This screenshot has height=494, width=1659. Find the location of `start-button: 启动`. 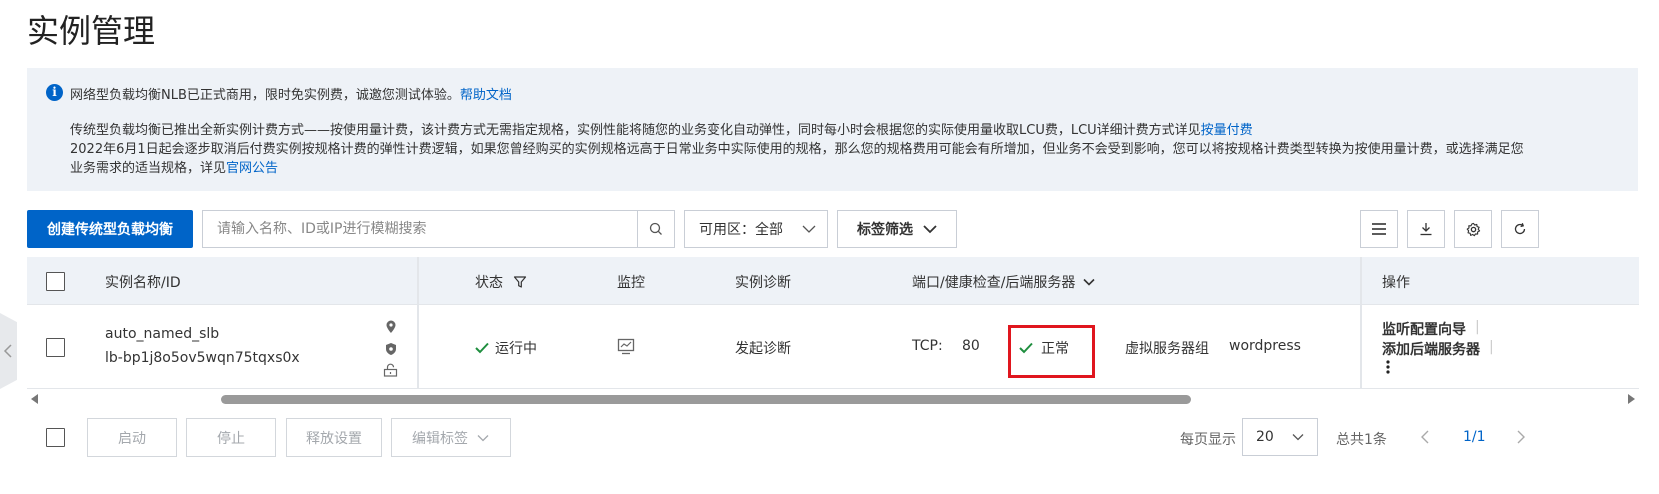

start-button: 启动 is located at coordinates (132, 437).